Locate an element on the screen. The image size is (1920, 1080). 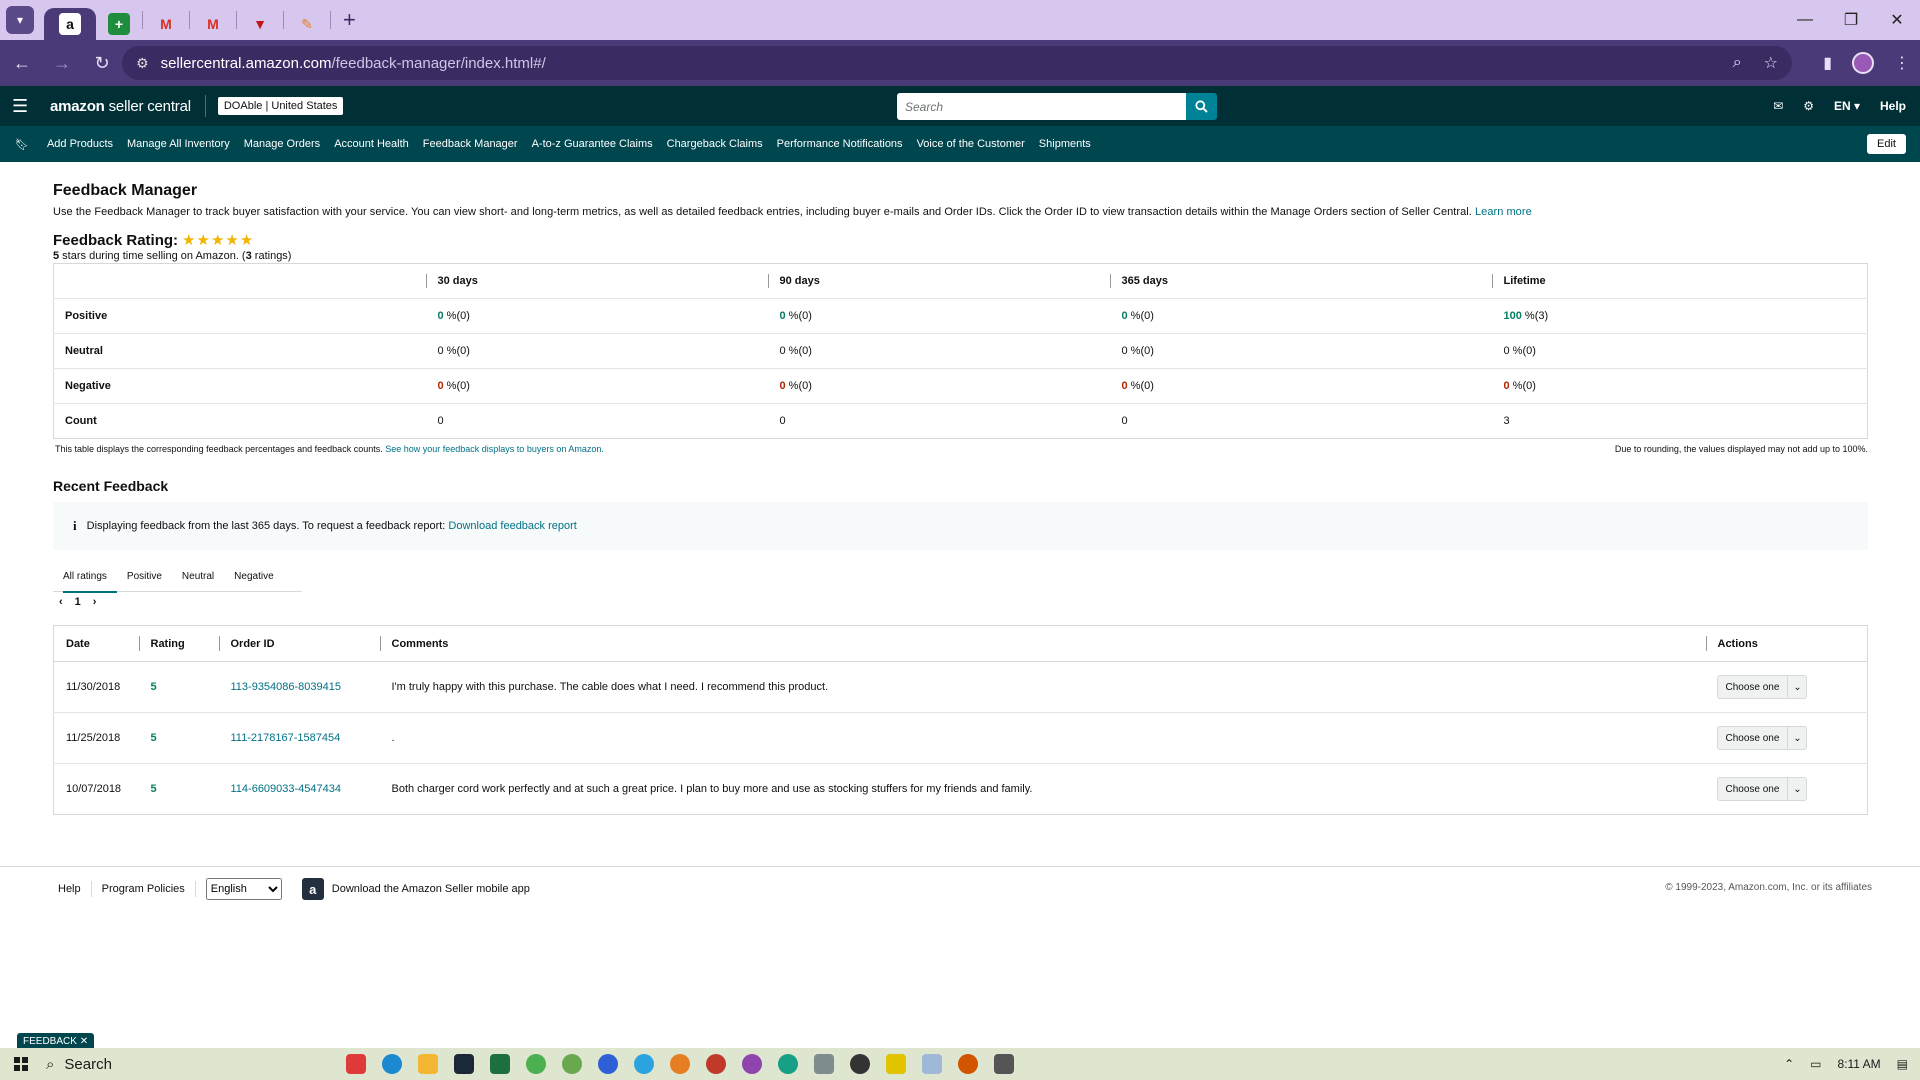
edit-nav-button: Edit is located at coordinates (1886, 144).